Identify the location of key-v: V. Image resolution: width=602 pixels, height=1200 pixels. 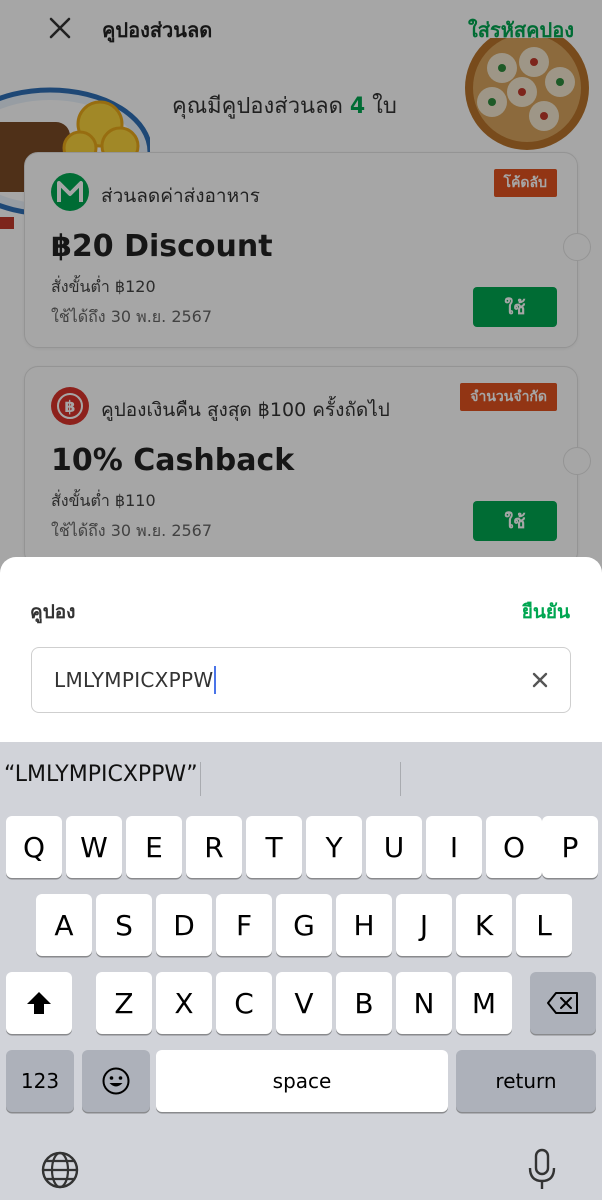
(304, 1003).